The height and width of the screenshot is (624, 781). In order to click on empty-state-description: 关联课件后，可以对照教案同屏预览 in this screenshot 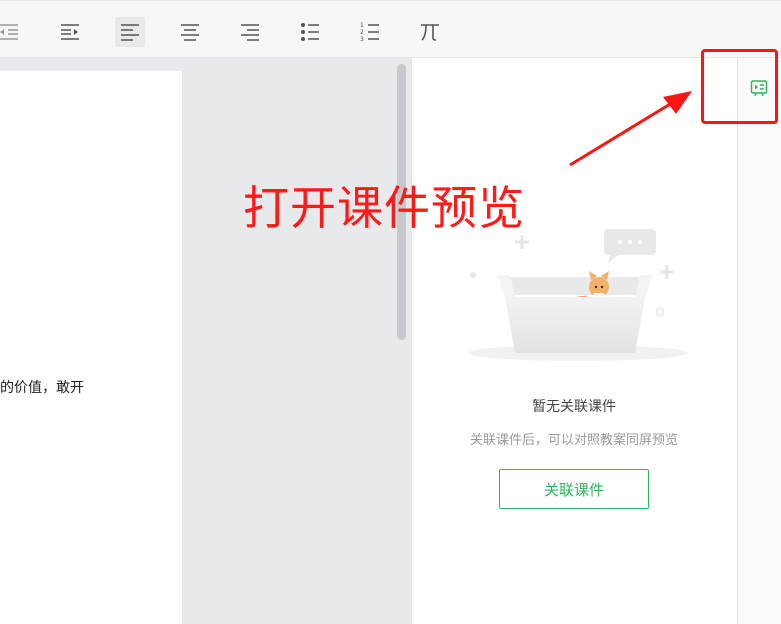, I will do `click(573, 440)`.